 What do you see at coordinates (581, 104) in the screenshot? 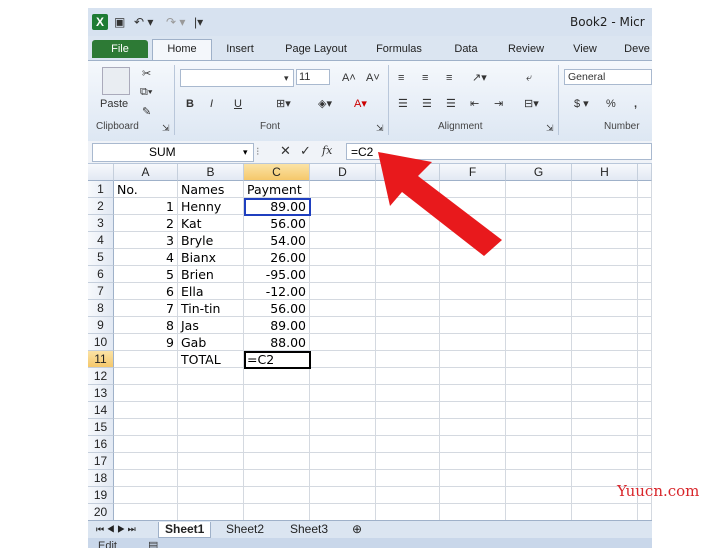
I see `currency-button: $ ▾` at bounding box center [581, 104].